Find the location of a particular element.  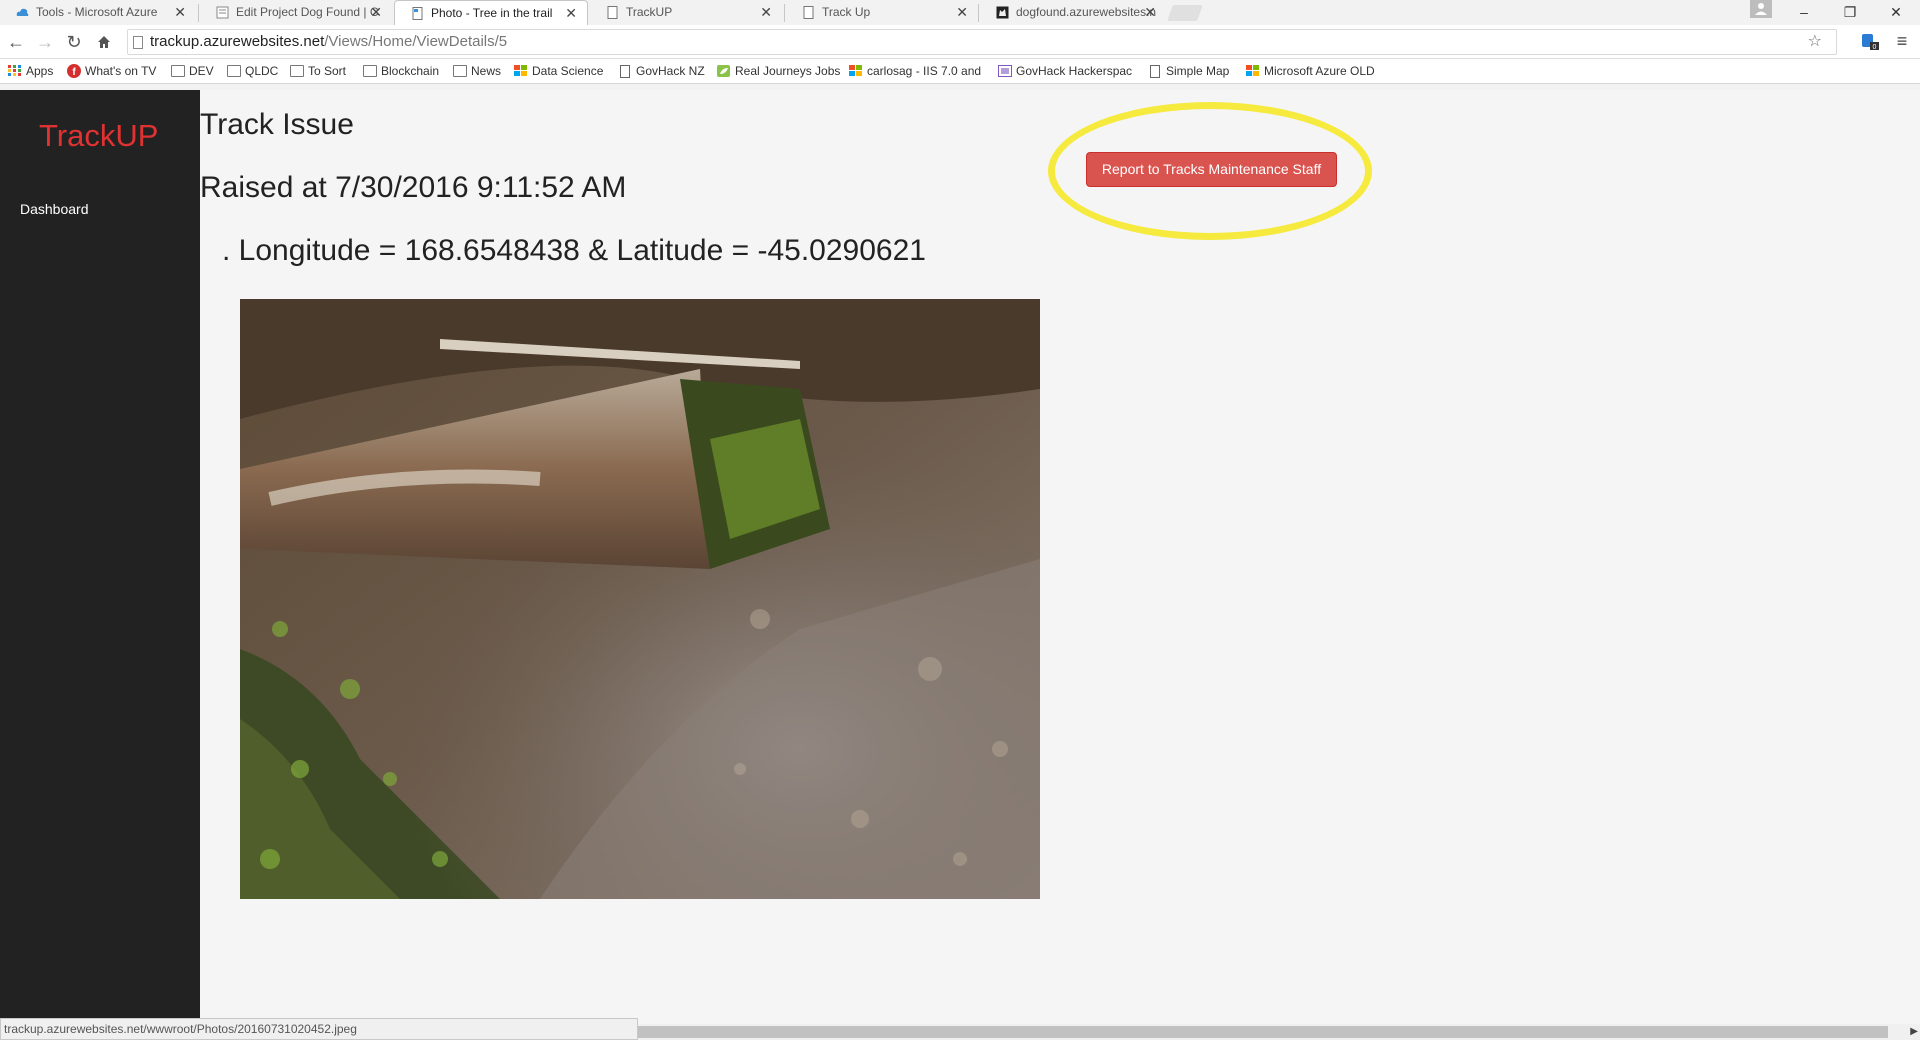

govhack-icon is located at coordinates (1005, 71).